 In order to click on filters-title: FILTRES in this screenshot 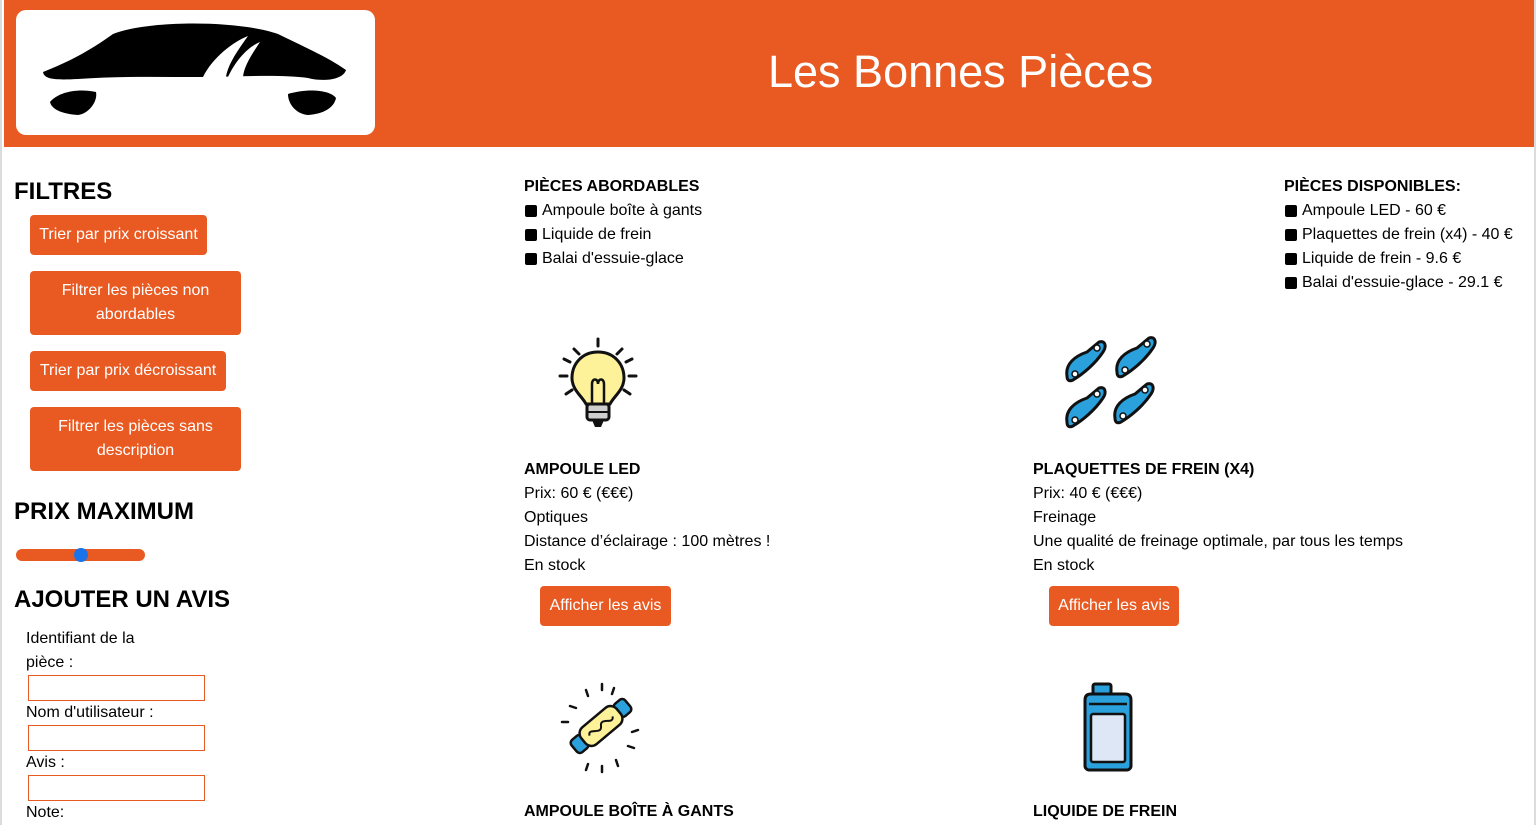, I will do `click(63, 191)`.